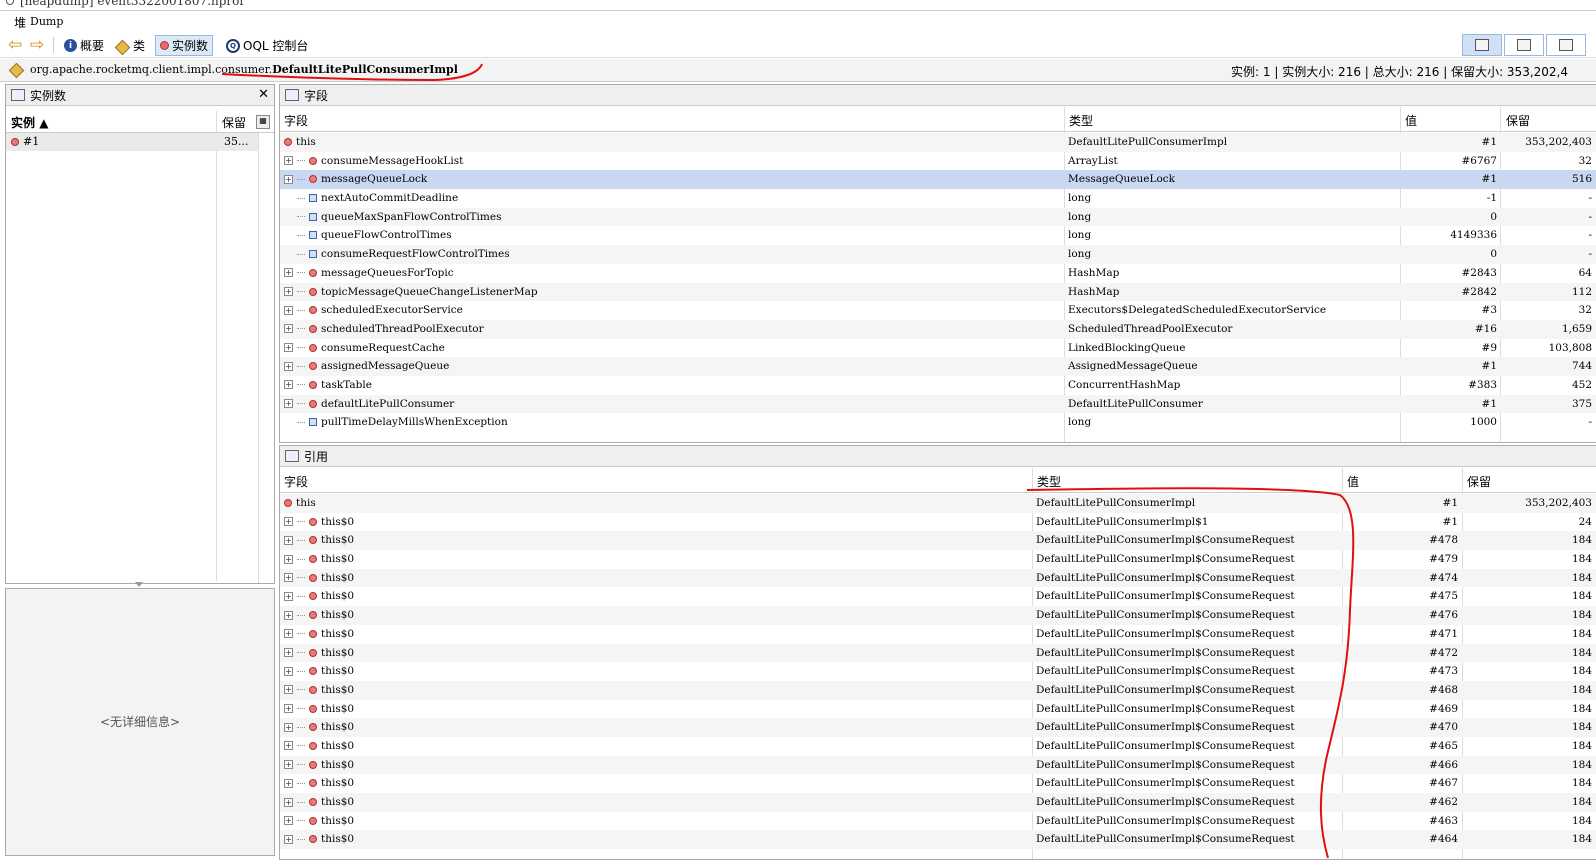 This screenshot has width=1596, height=860. I want to click on field-retained: 112, so click(1581, 291).